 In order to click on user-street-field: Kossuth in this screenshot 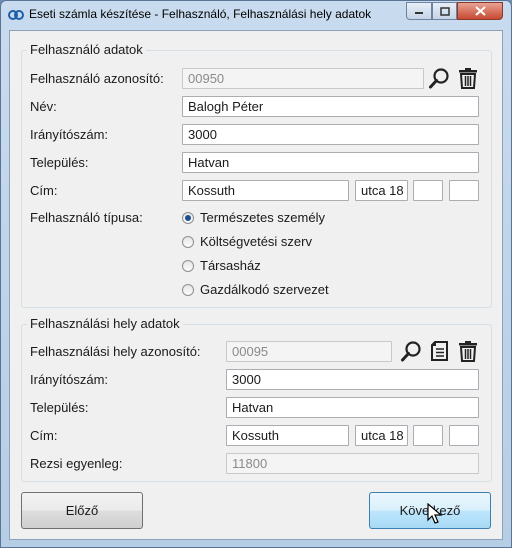, I will do `click(265, 190)`.